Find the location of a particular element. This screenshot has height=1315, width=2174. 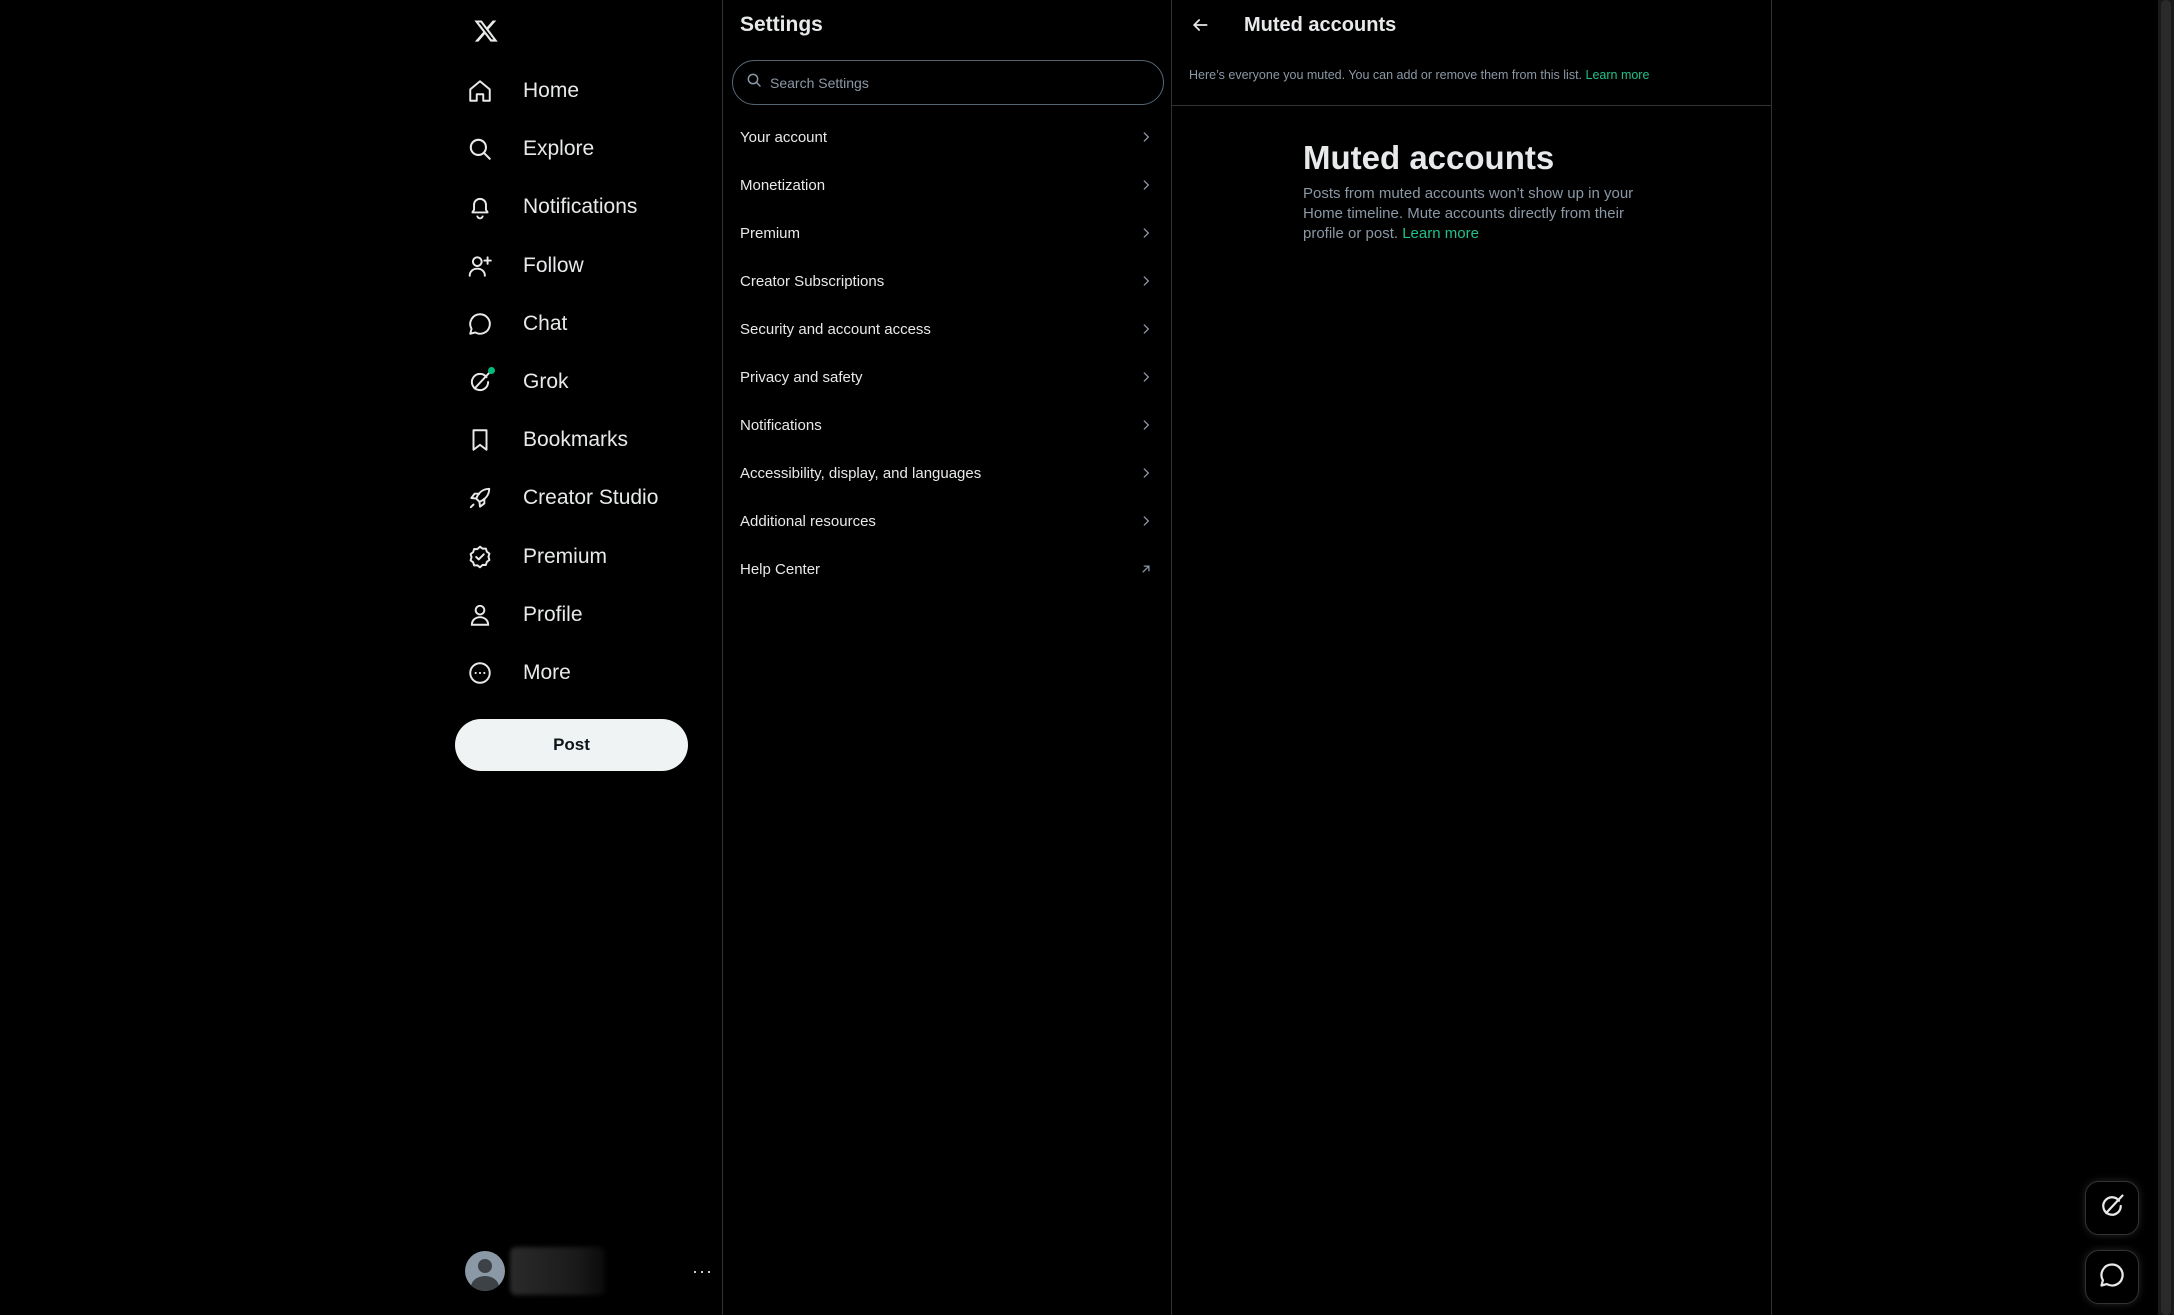

settings-item-notifications: Notifications is located at coordinates (947, 425).